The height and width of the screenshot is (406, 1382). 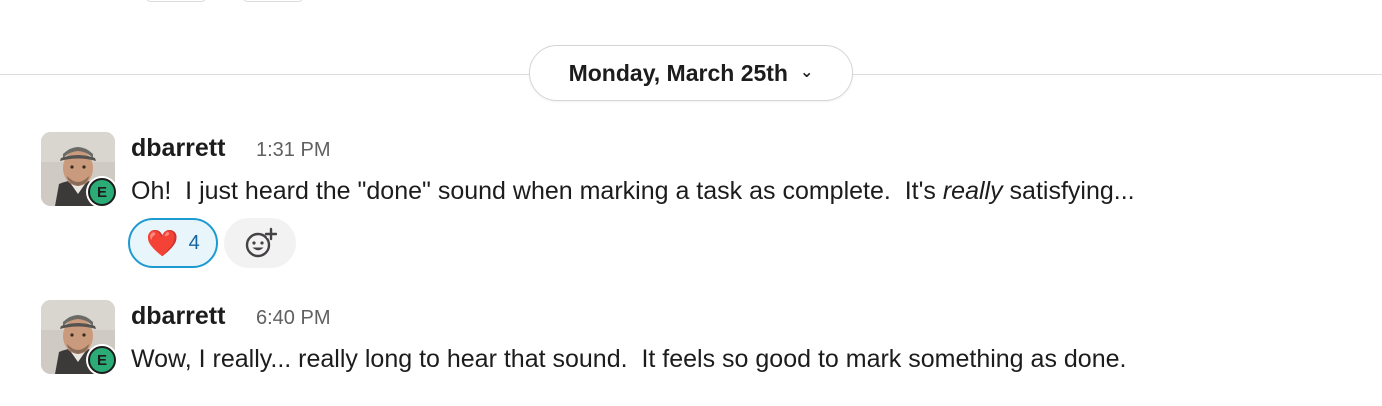 What do you see at coordinates (293, 318) in the screenshot?
I see `message-timestamp: 6:40 PM` at bounding box center [293, 318].